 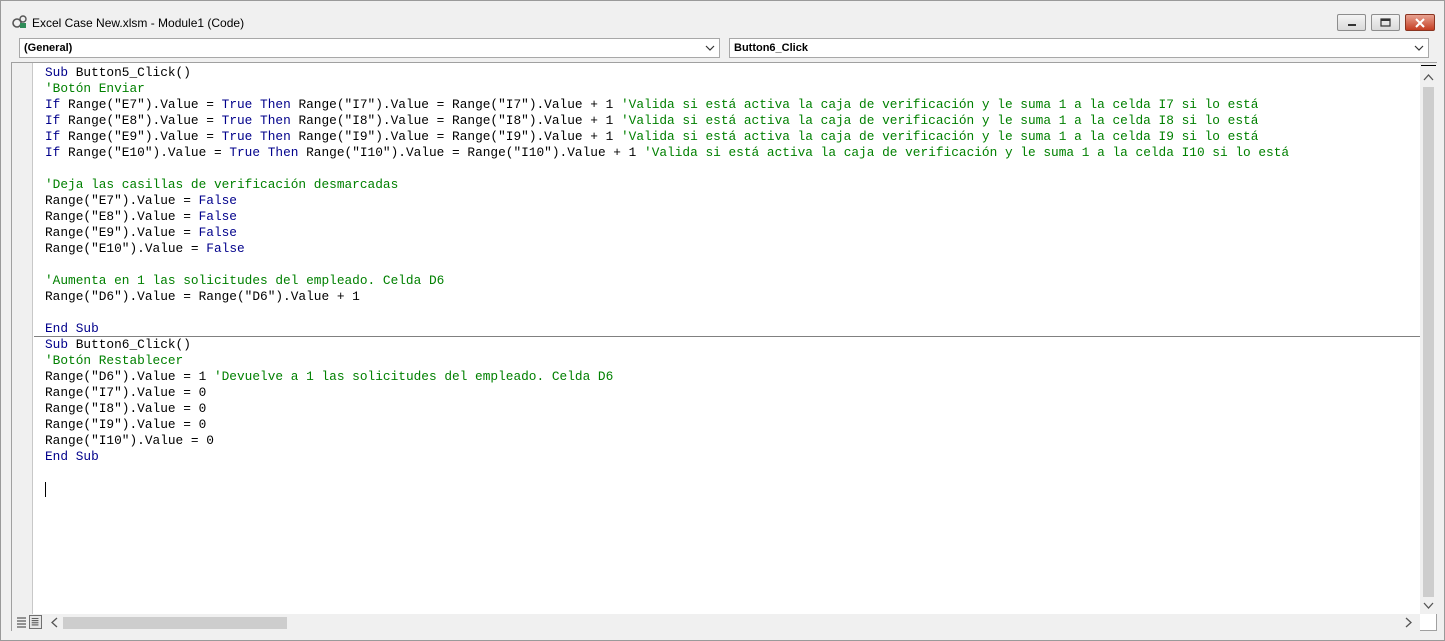 What do you see at coordinates (369, 48) in the screenshot?
I see `object-combo: (General)` at bounding box center [369, 48].